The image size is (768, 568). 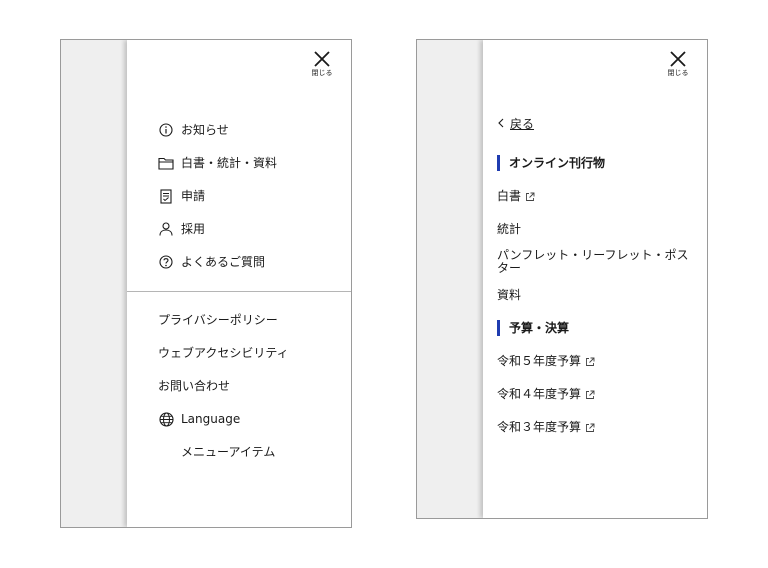 I want to click on menu-item-label: お知らせ, so click(x=205, y=130).